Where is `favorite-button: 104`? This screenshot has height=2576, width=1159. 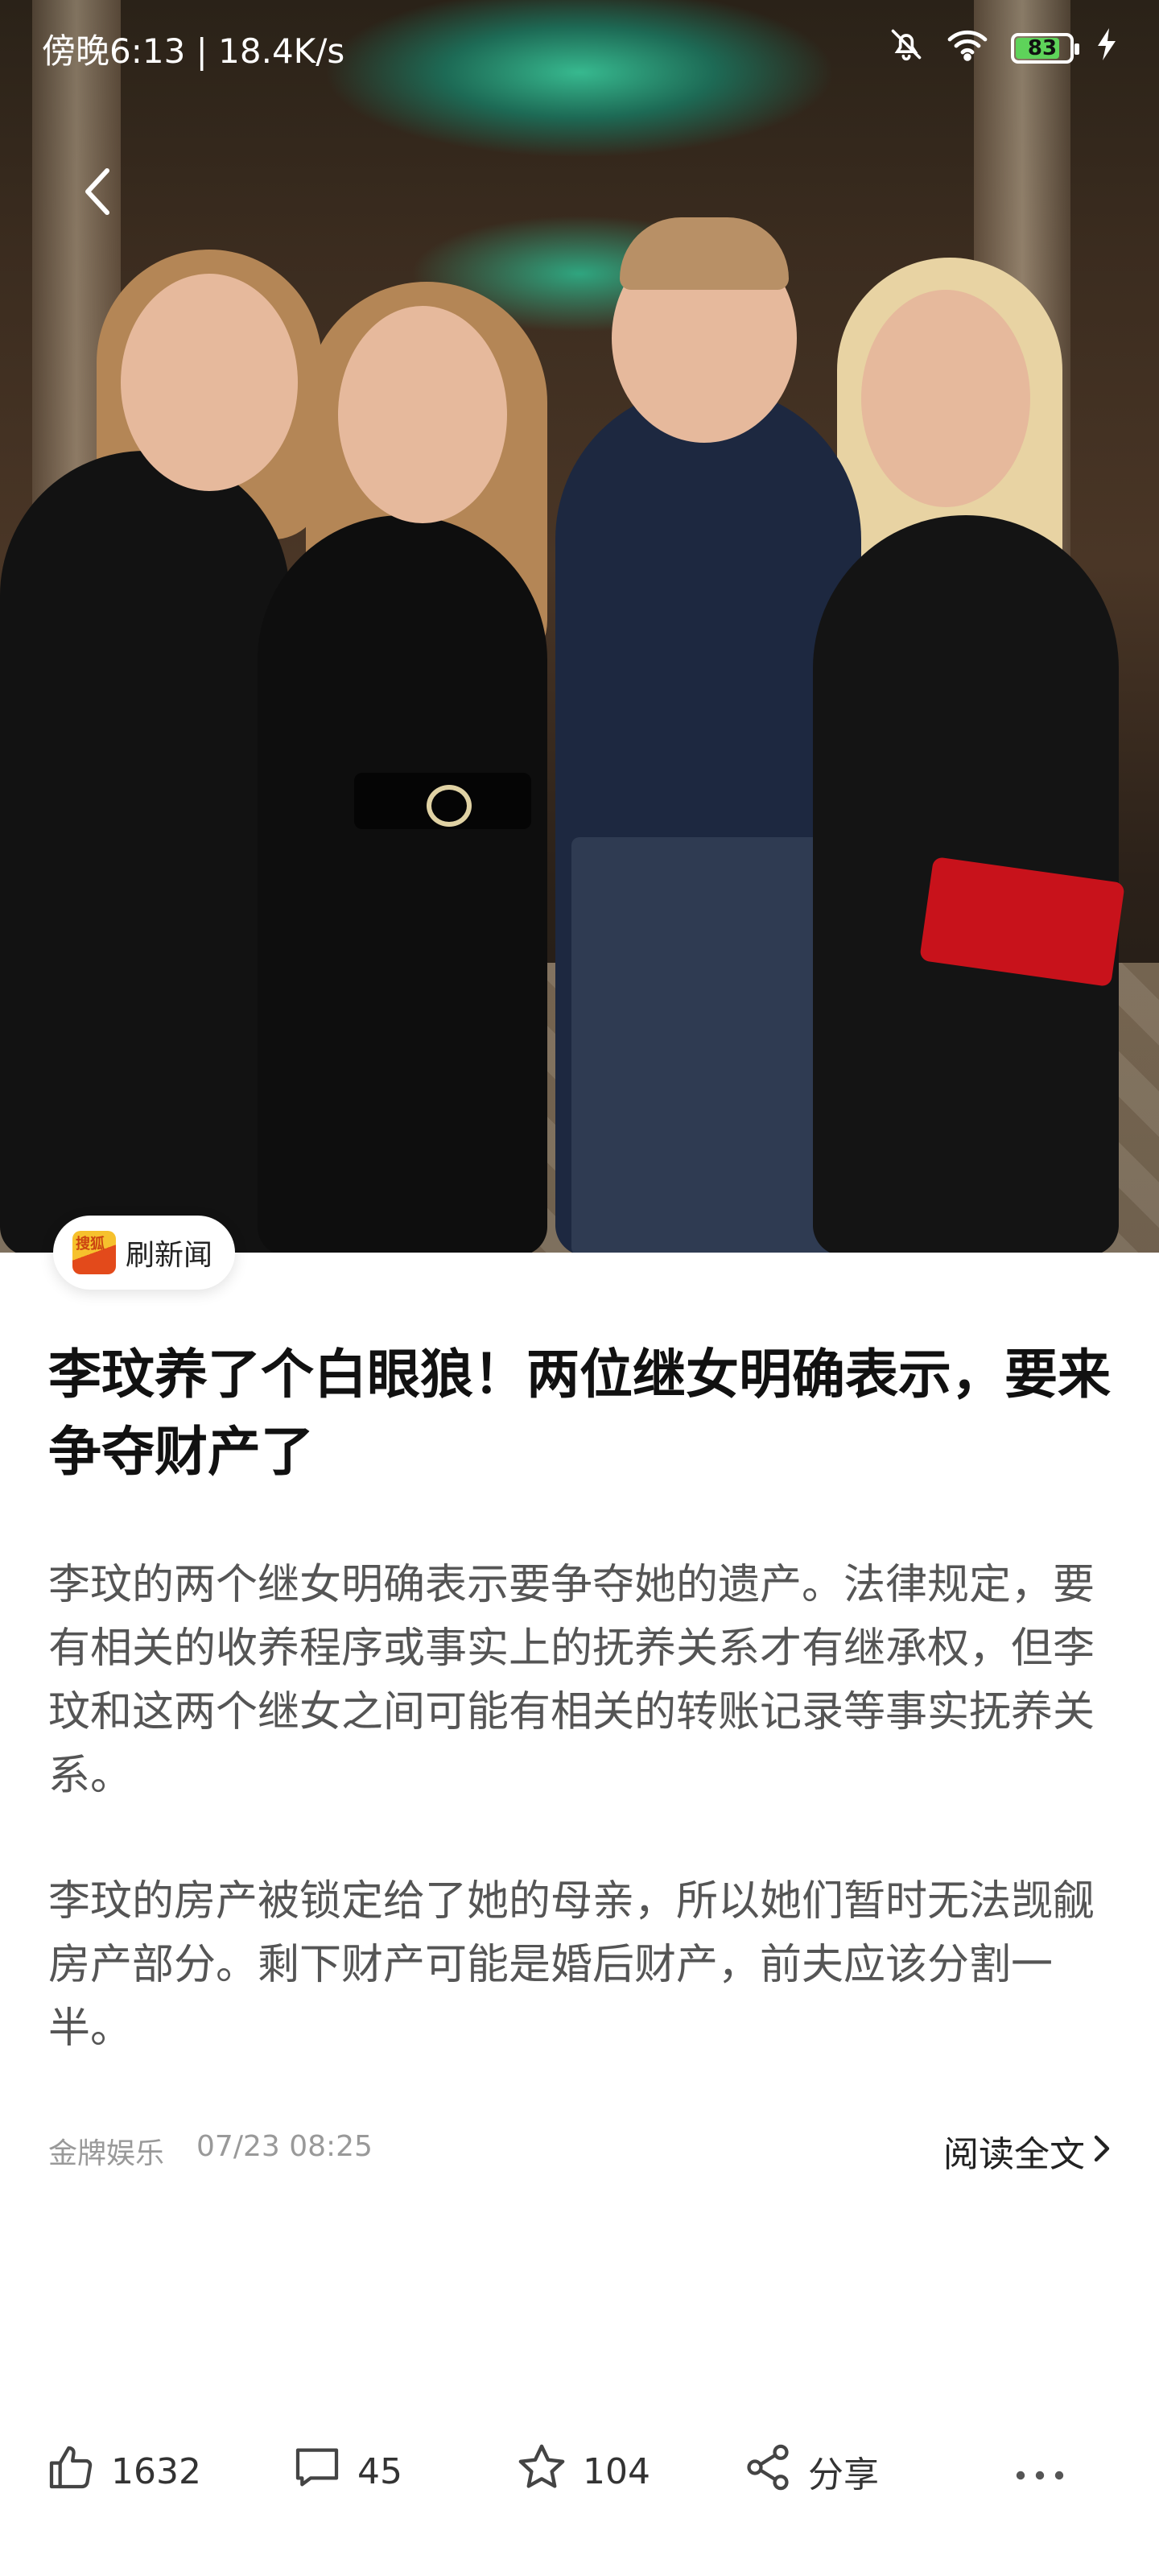
favorite-button: 104 is located at coordinates (582, 2471).